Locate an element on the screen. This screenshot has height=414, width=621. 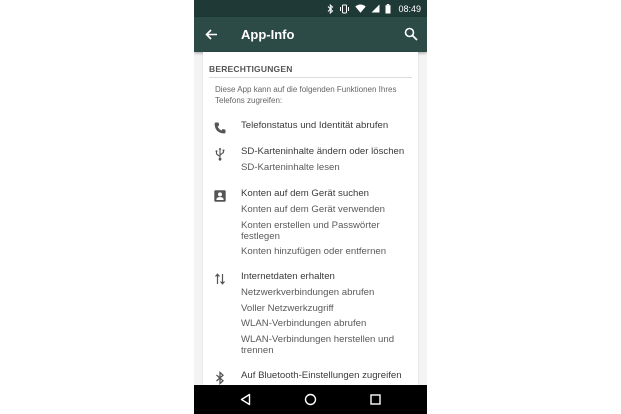
status-time: 08:49 is located at coordinates (409, 8).